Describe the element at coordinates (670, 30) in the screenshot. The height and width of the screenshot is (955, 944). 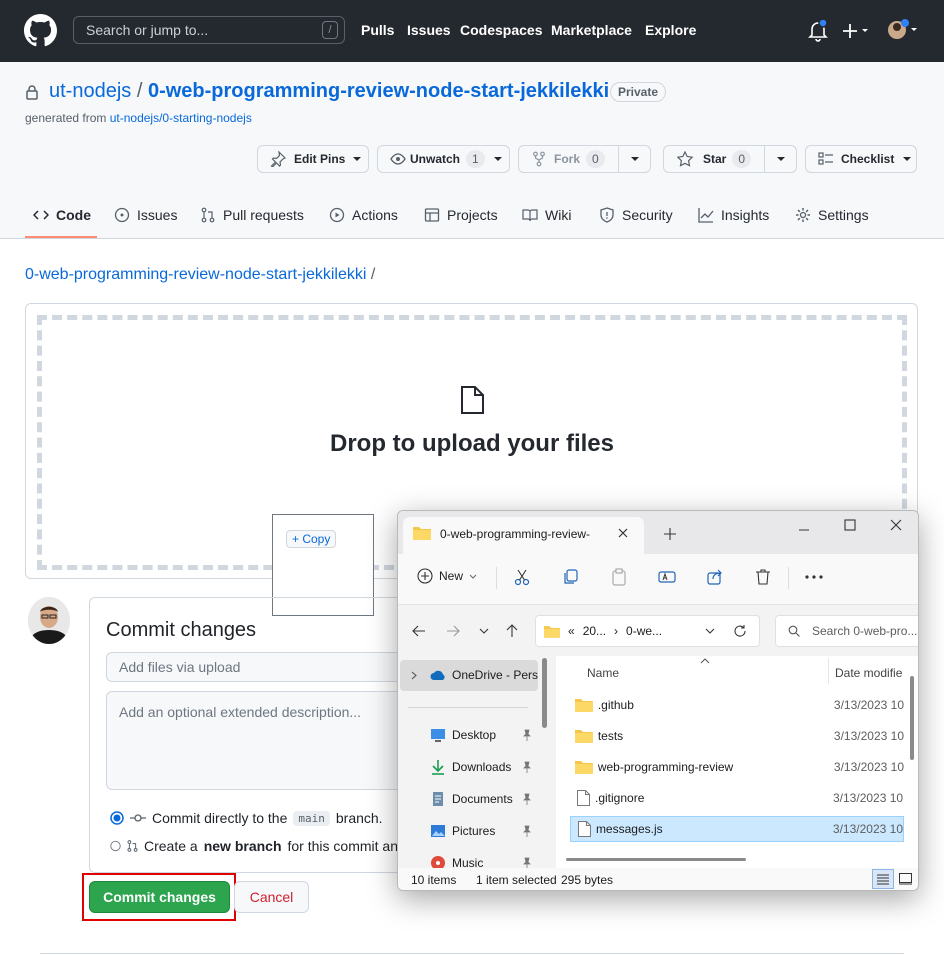
I see `nav-explore: Explore` at that location.